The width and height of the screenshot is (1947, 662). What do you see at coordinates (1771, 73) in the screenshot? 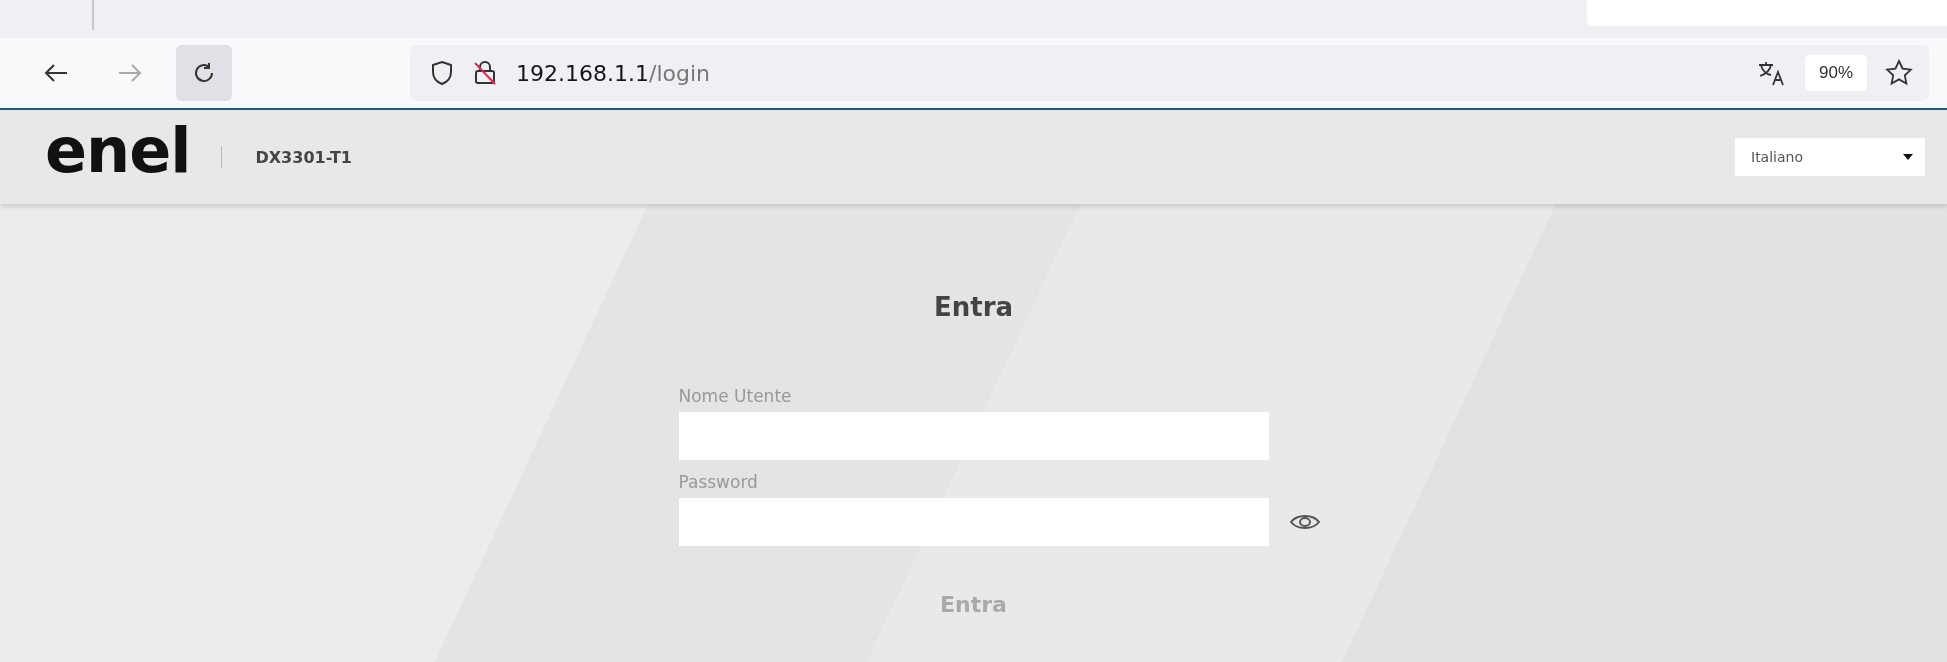
I see `translate-icon` at bounding box center [1771, 73].